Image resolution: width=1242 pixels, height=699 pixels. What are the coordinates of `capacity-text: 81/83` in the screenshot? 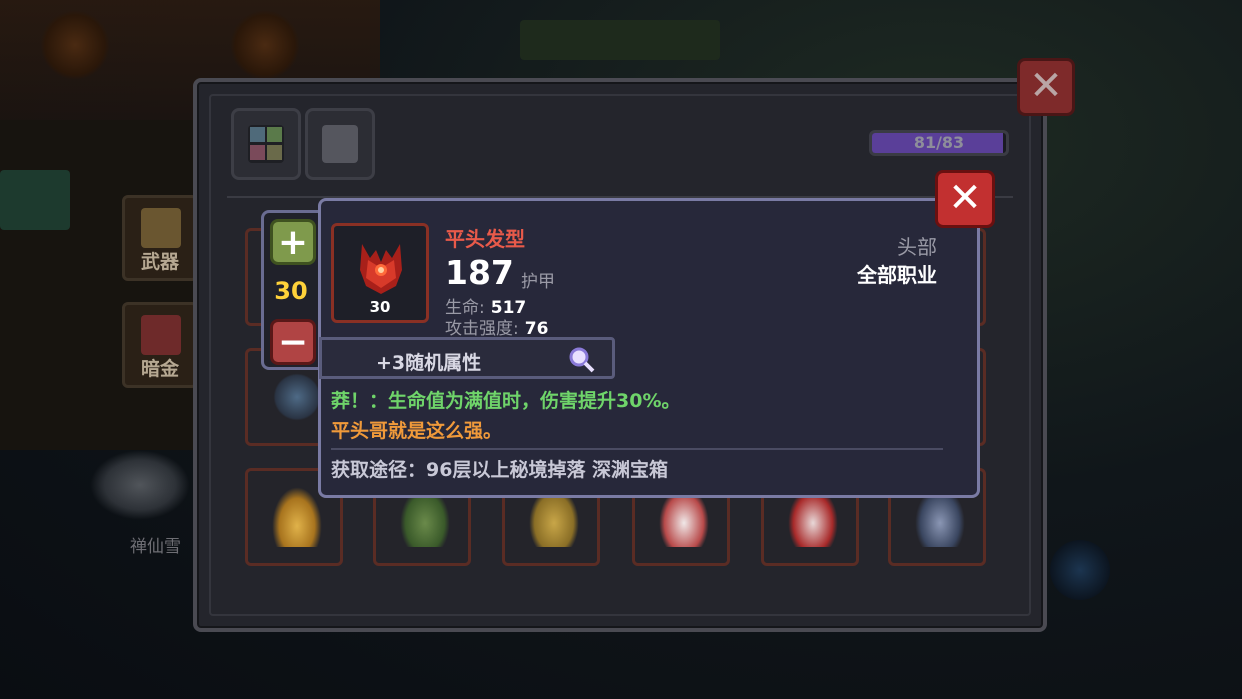 It's located at (939, 142).